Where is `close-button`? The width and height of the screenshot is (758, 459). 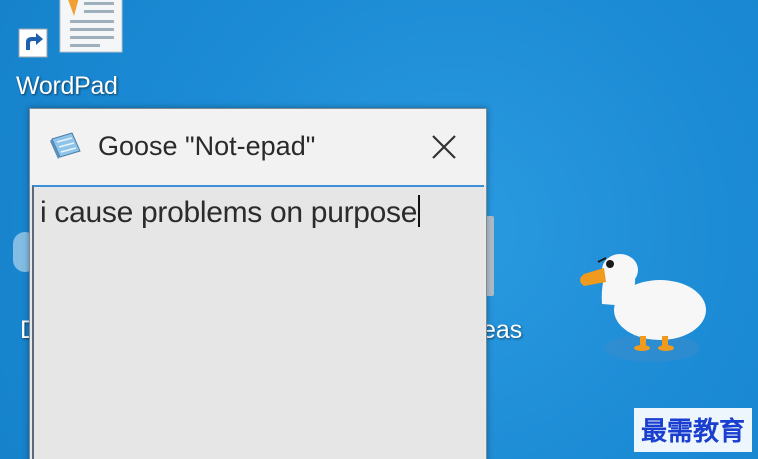
close-button is located at coordinates (444, 147).